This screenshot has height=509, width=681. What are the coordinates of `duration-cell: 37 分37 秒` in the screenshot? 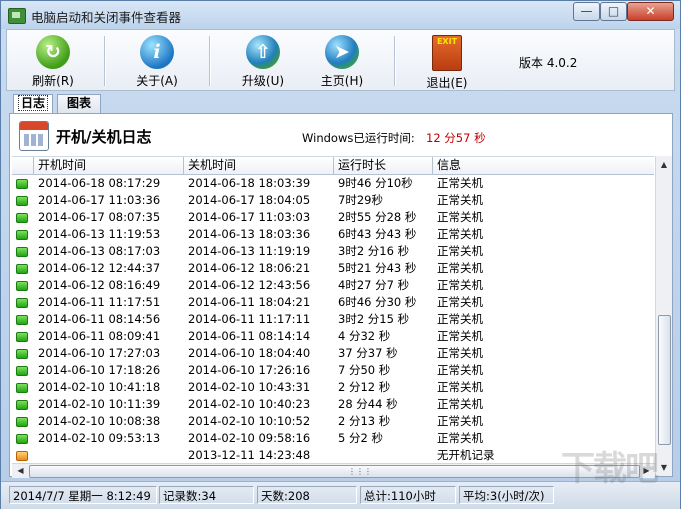 It's located at (368, 353).